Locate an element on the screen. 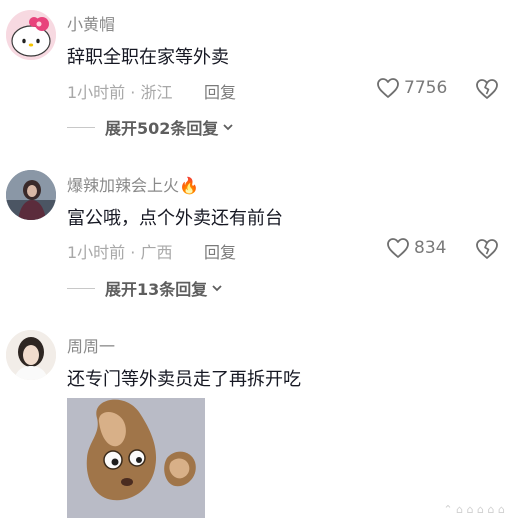  expand-replies-button: 展开13条回复 is located at coordinates (145, 288).